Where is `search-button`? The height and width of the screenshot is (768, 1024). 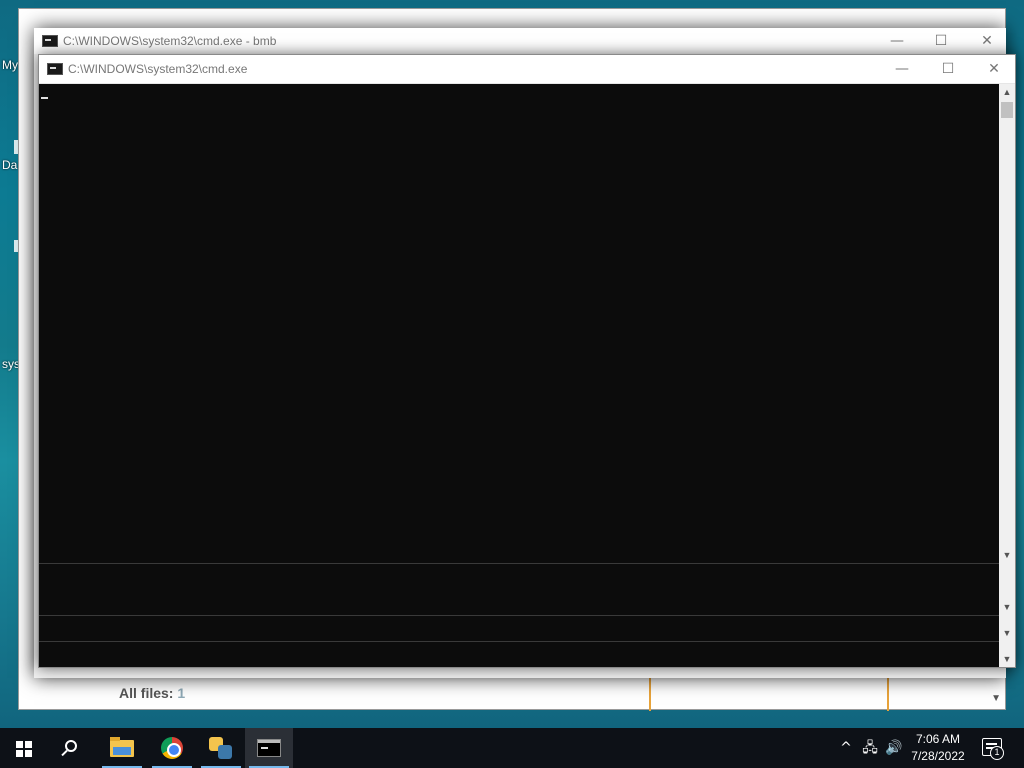 search-button is located at coordinates (72, 748).